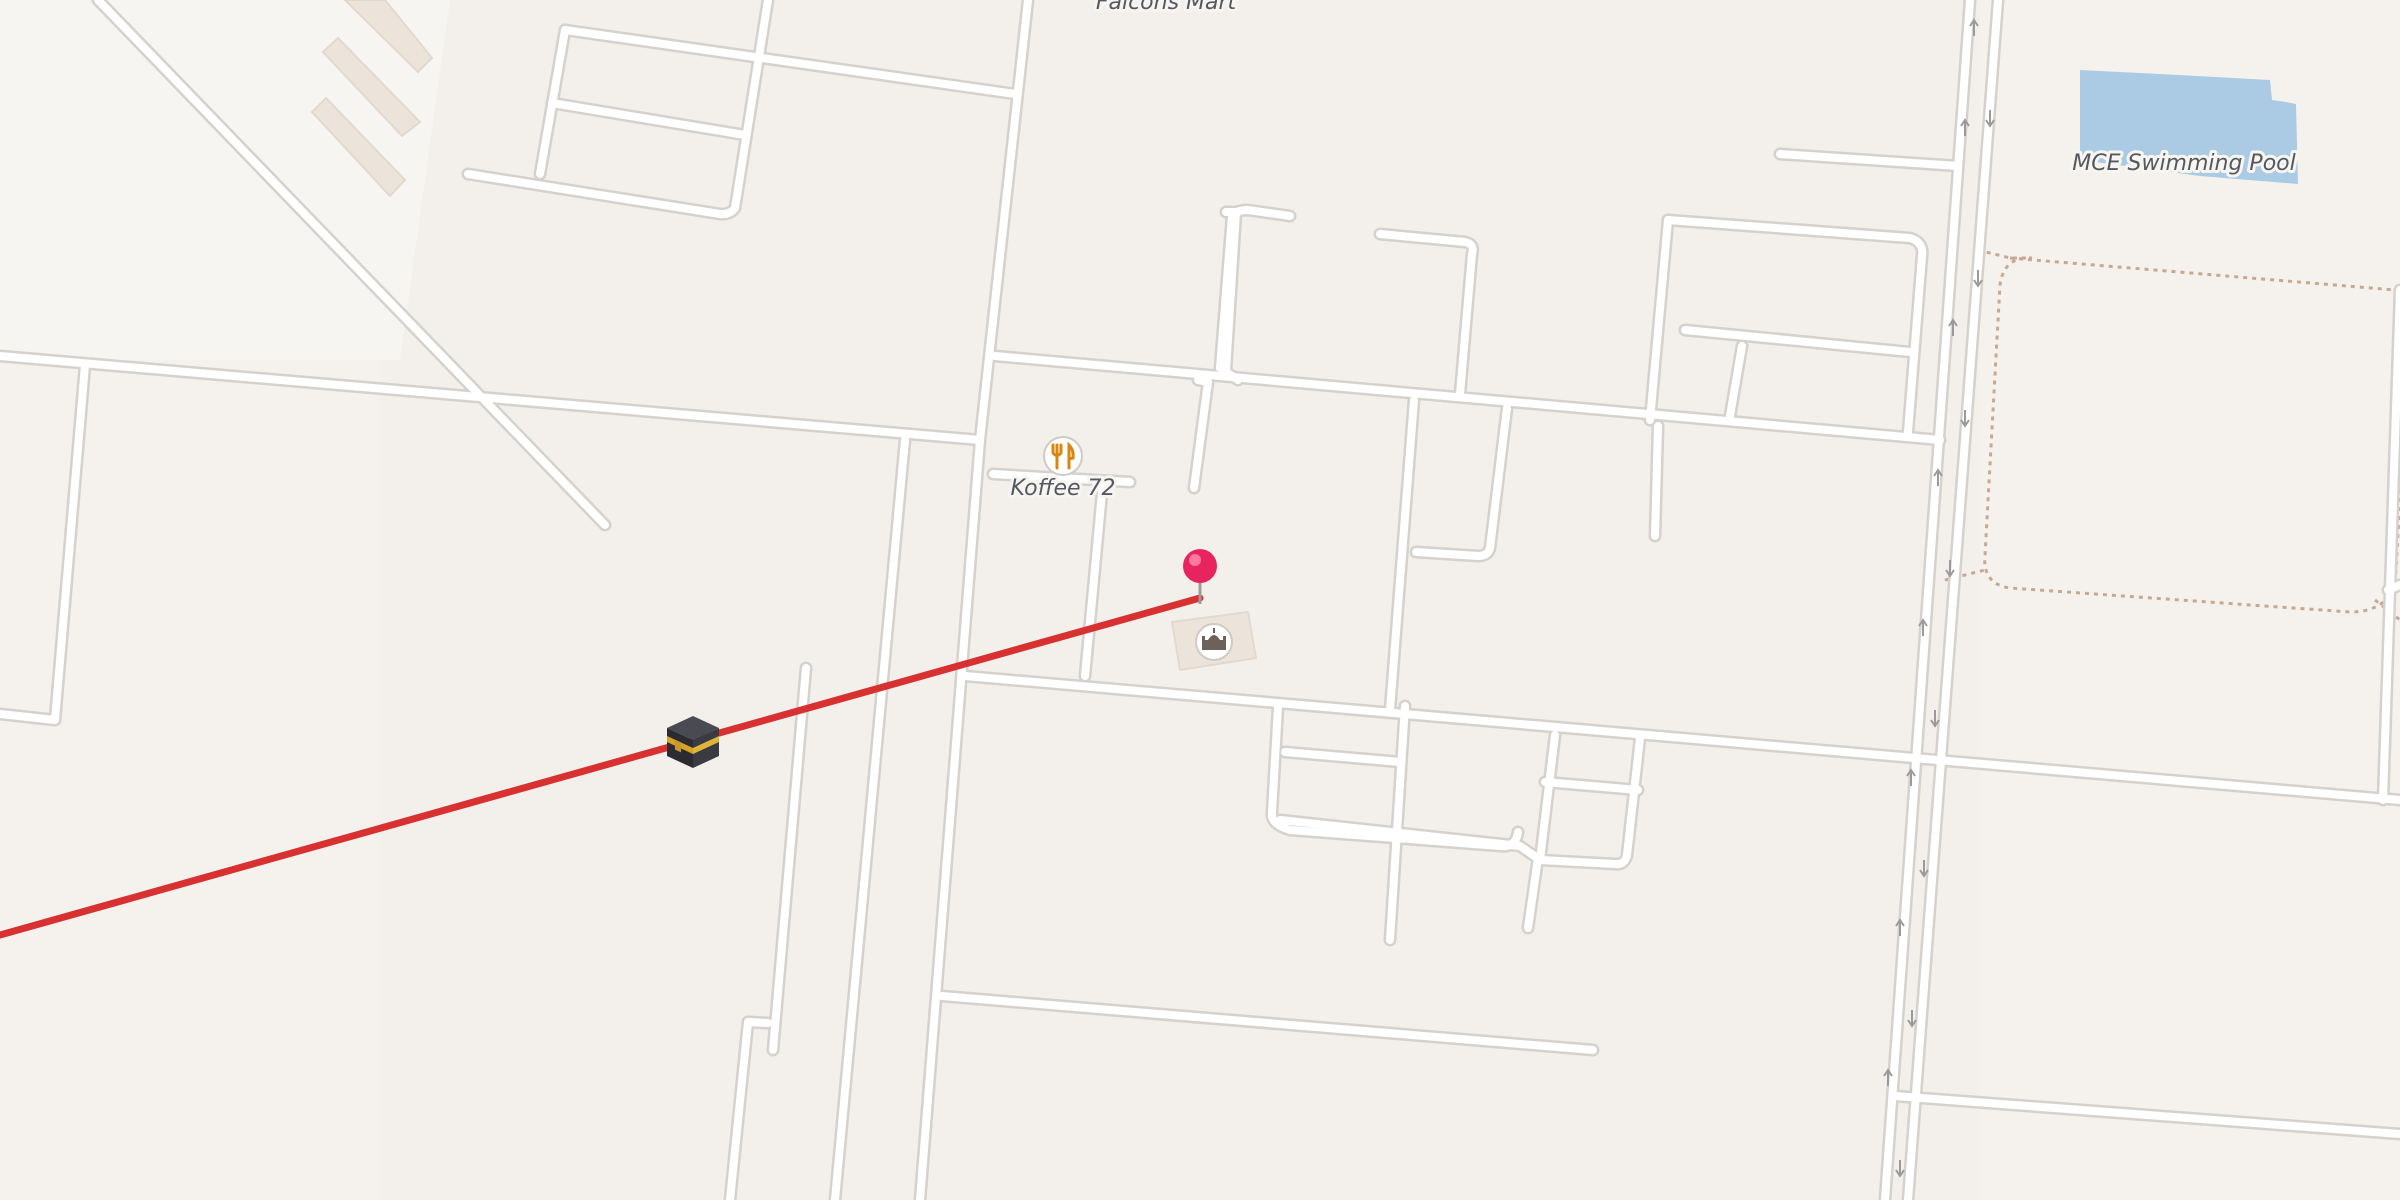  I want to click on restaurant-poi, so click(1063, 456).